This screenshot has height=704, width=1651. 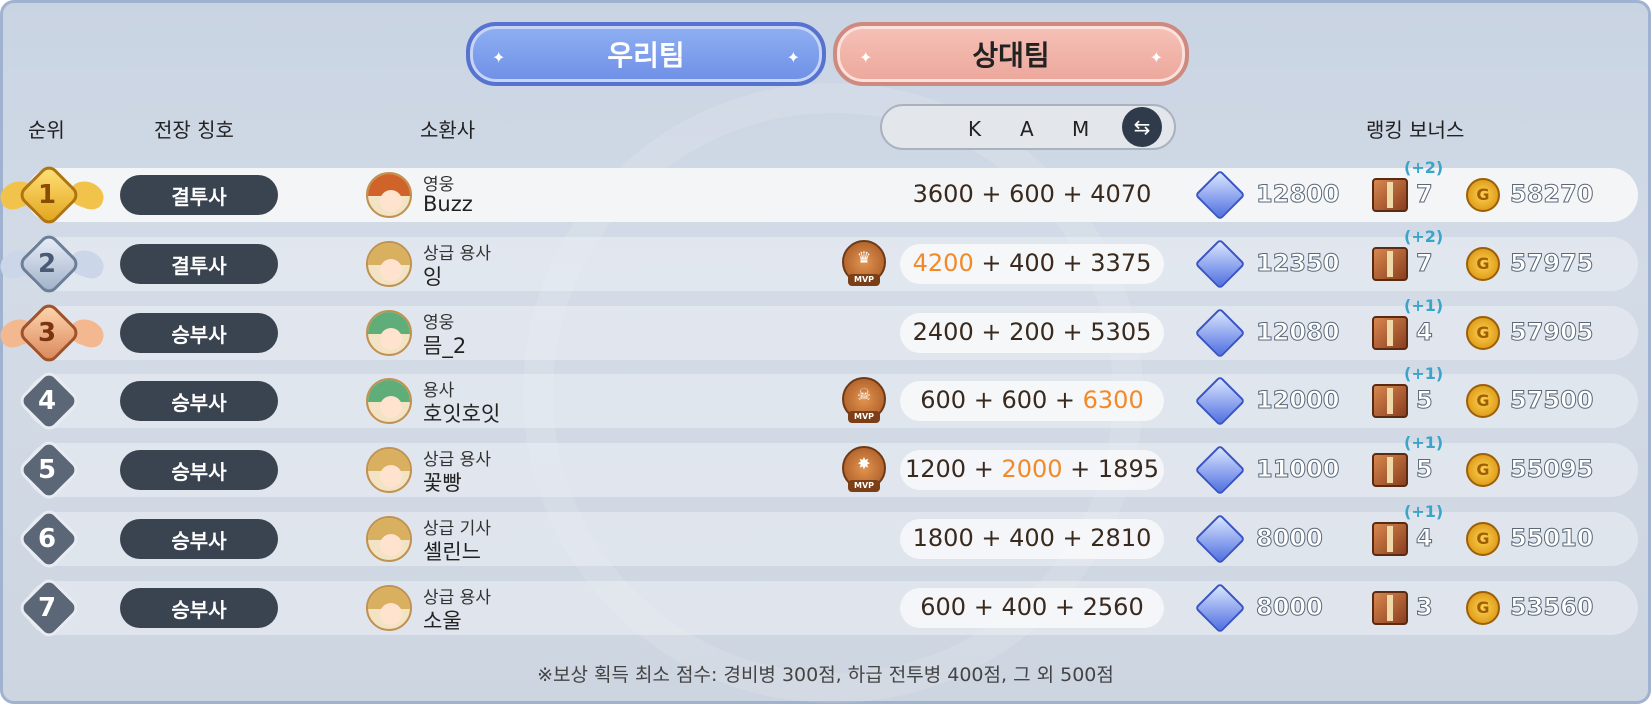 I want to click on gold-amount: 57905, so click(x=1552, y=332).